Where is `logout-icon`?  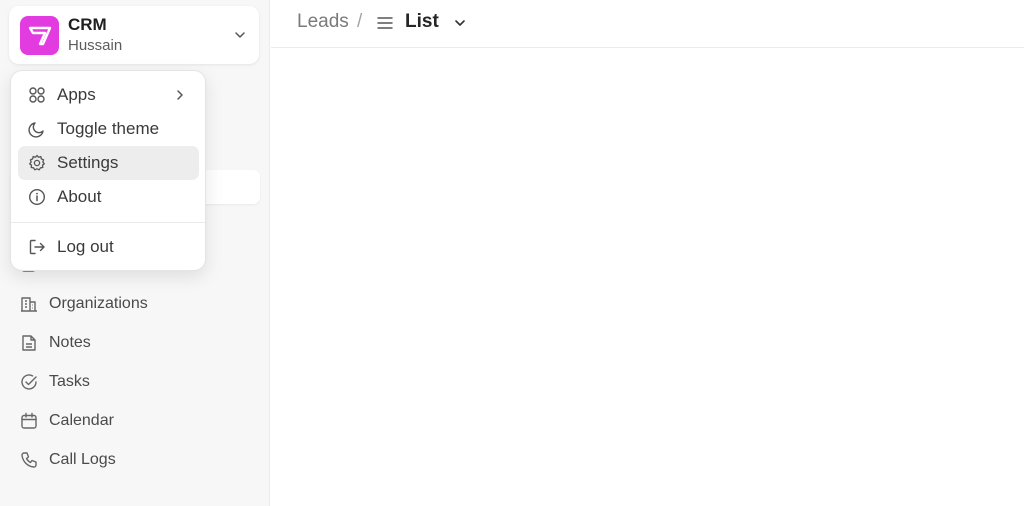 logout-icon is located at coordinates (37, 247).